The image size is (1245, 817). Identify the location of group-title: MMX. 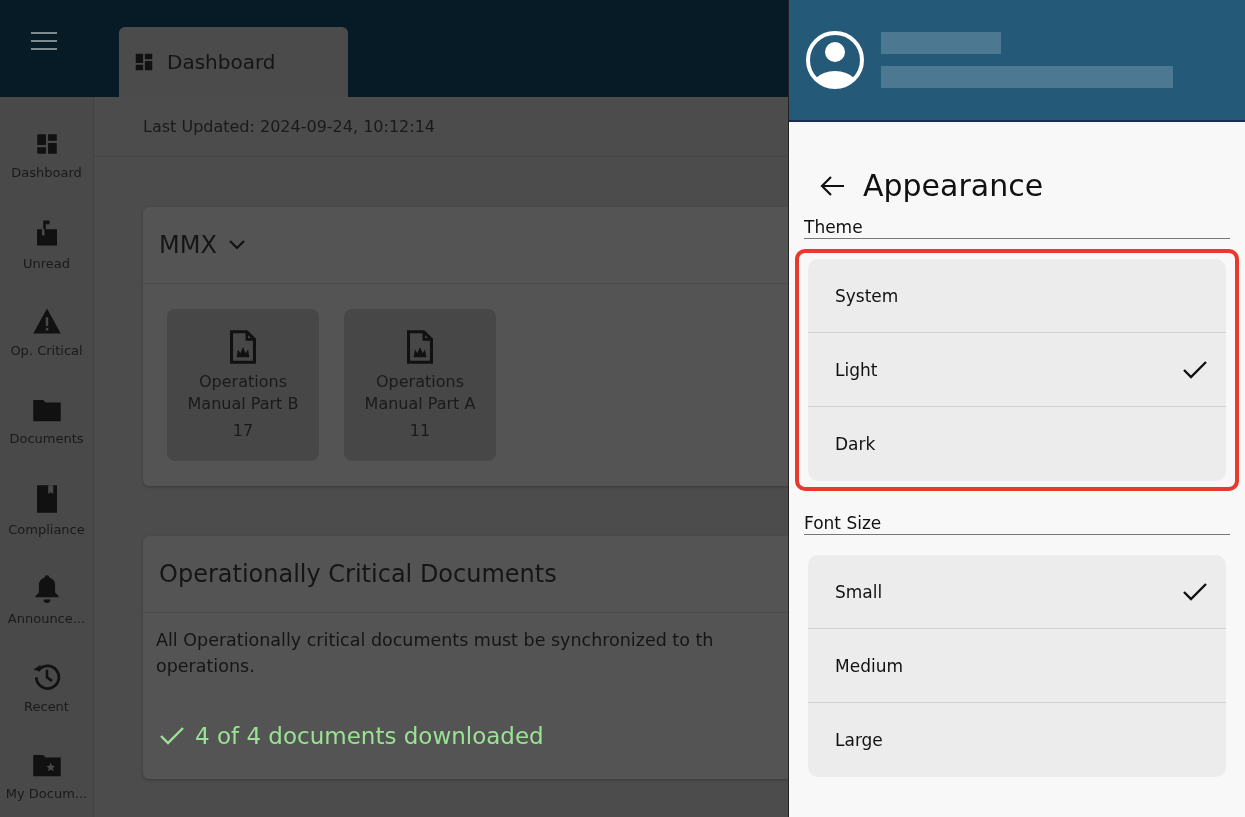
(188, 245).